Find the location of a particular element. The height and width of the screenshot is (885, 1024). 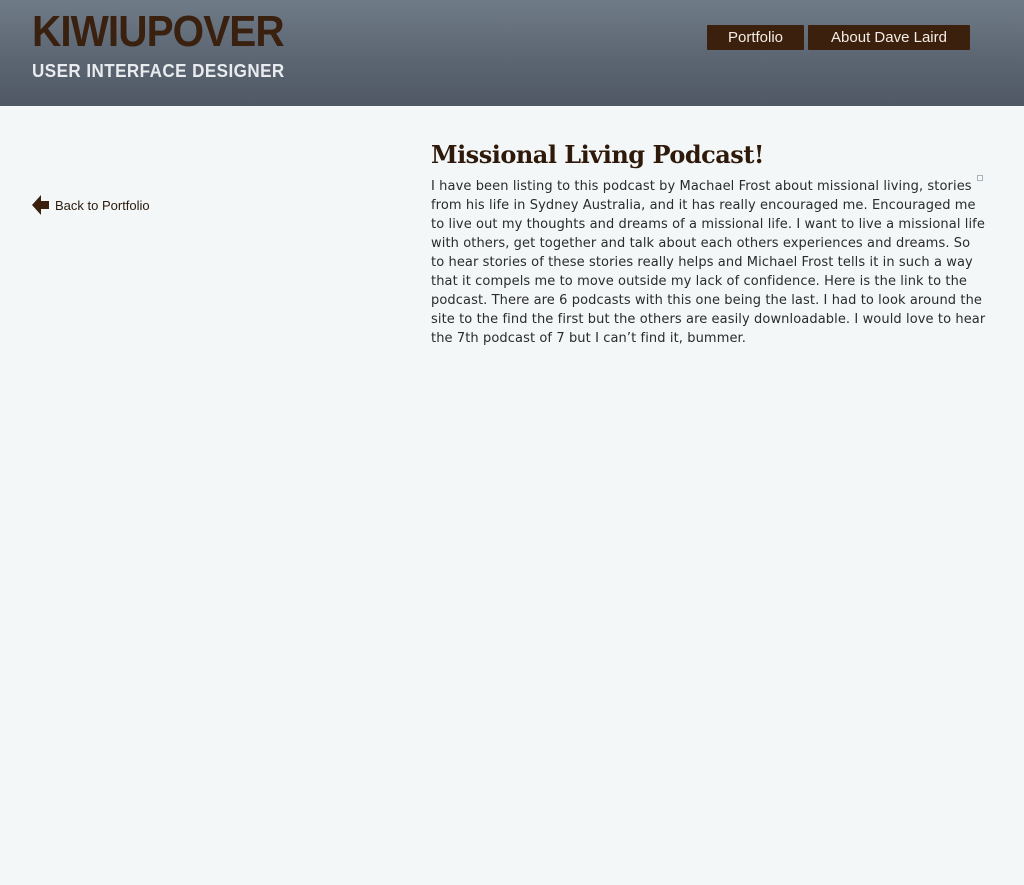

arrow-left-icon is located at coordinates (40, 205).